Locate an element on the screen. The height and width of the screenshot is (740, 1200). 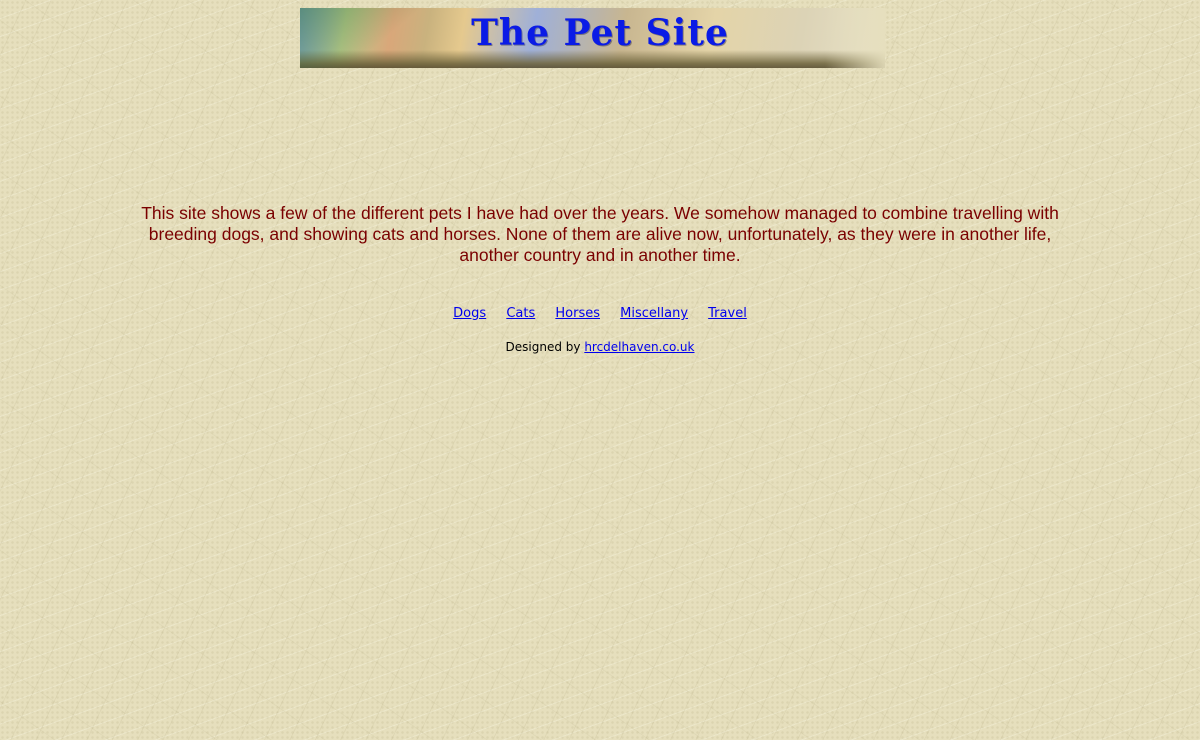
site-title: The Pet Site is located at coordinates (600, 33).